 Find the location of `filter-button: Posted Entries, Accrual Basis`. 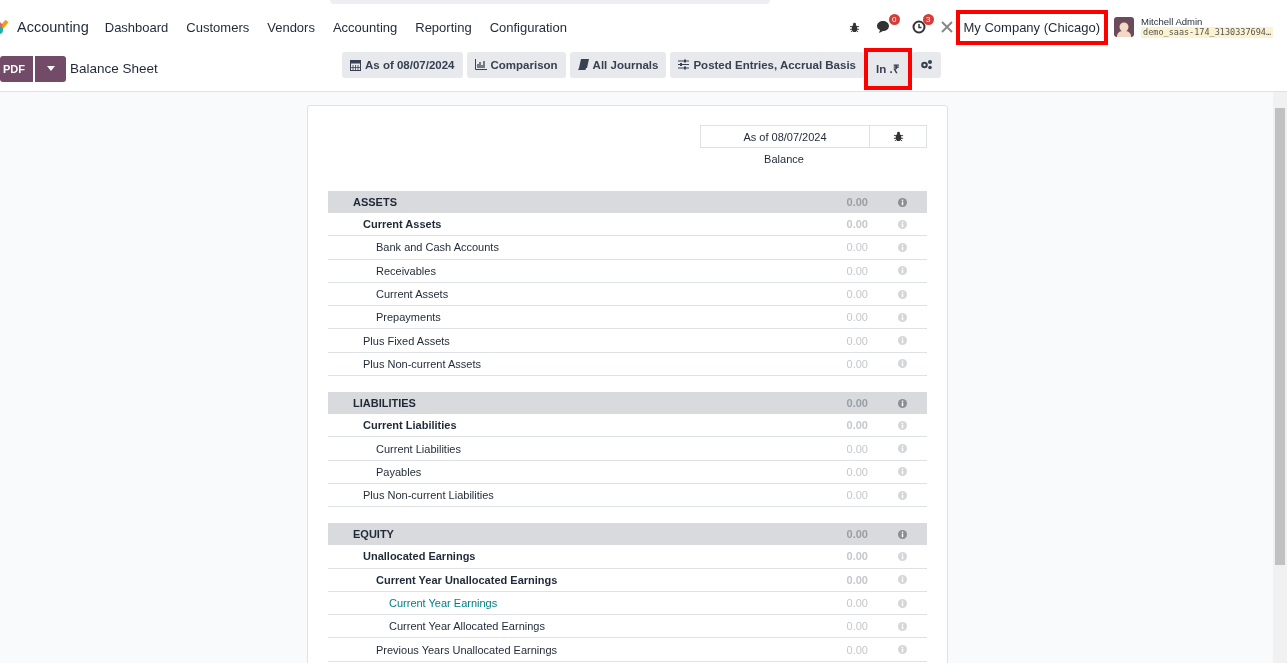

filter-button: Posted Entries, Accrual Basis is located at coordinates (767, 64).